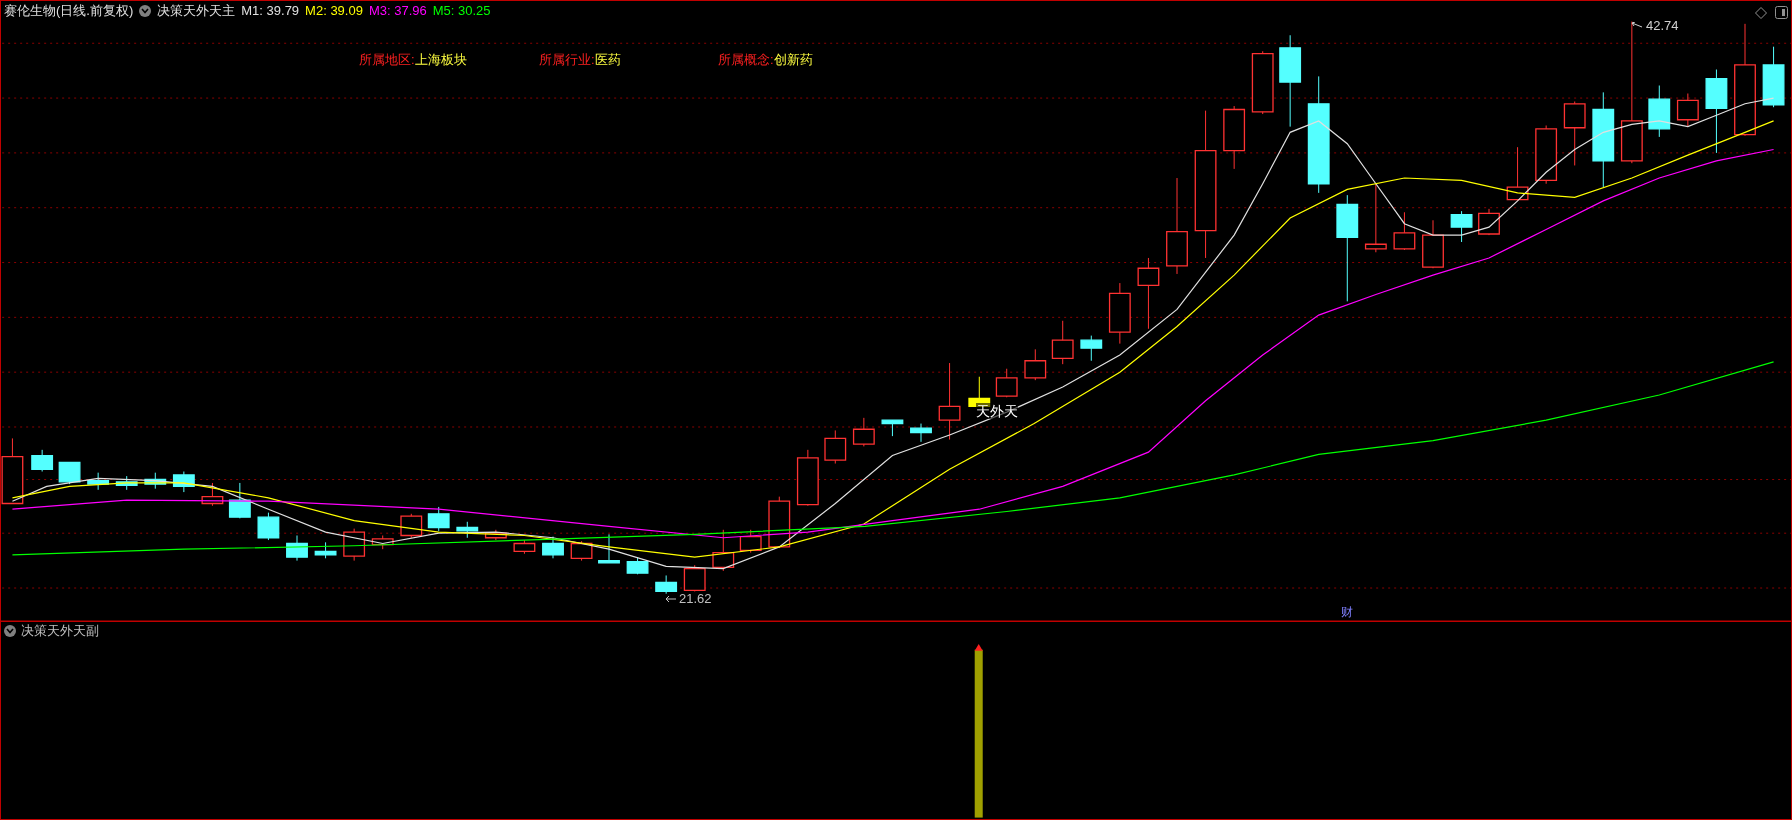 Image resolution: width=1792 pixels, height=820 pixels. I want to click on indicator-name: 决策天外天主, so click(196, 11).